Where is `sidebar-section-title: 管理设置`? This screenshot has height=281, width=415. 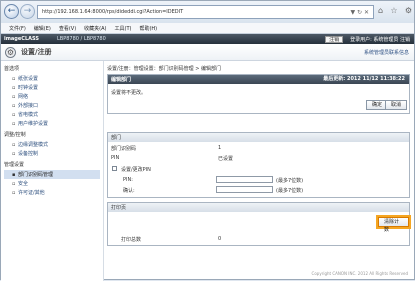 sidebar-section-title: 管理设置 is located at coordinates (14, 165).